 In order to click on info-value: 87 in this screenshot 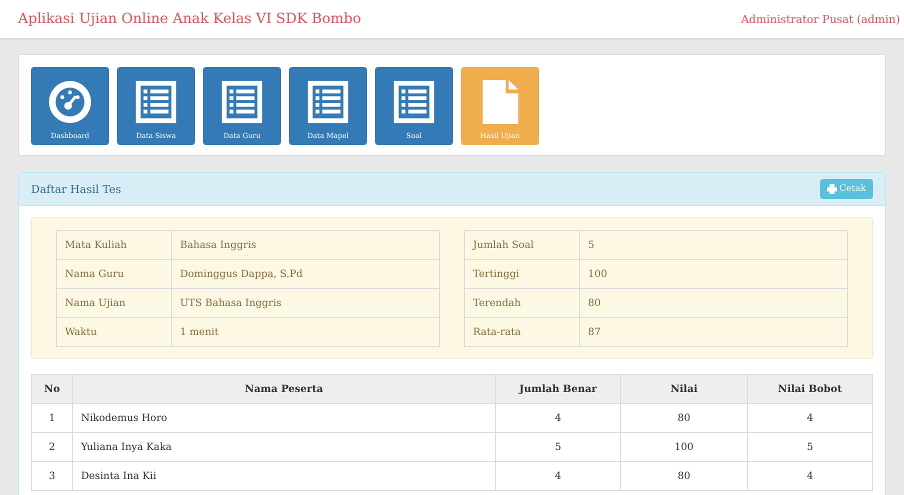, I will do `click(714, 332)`.